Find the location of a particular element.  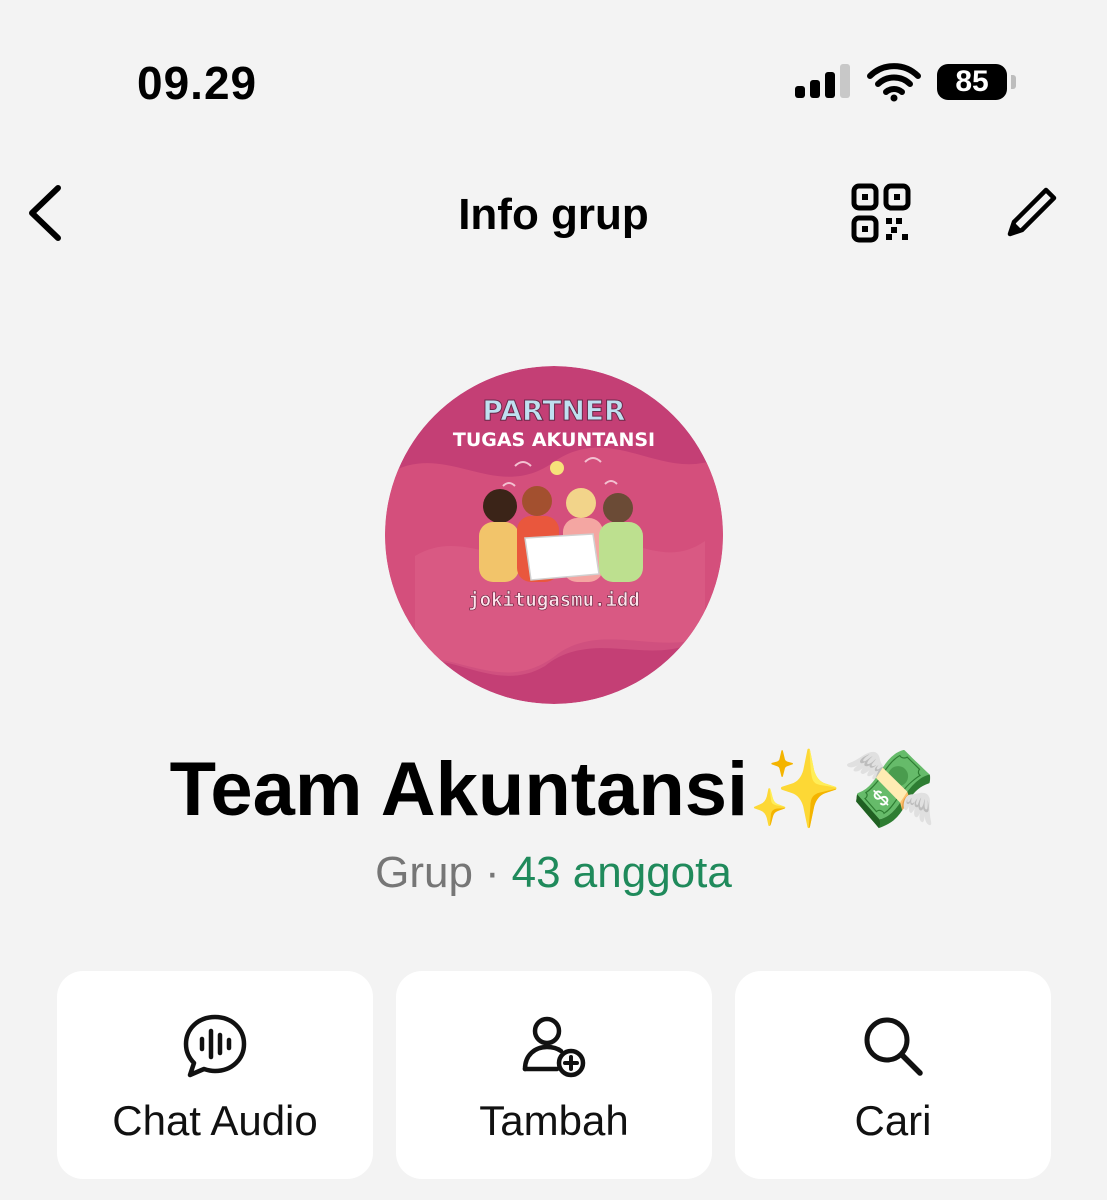

battery-level: 85 is located at coordinates (972, 82).